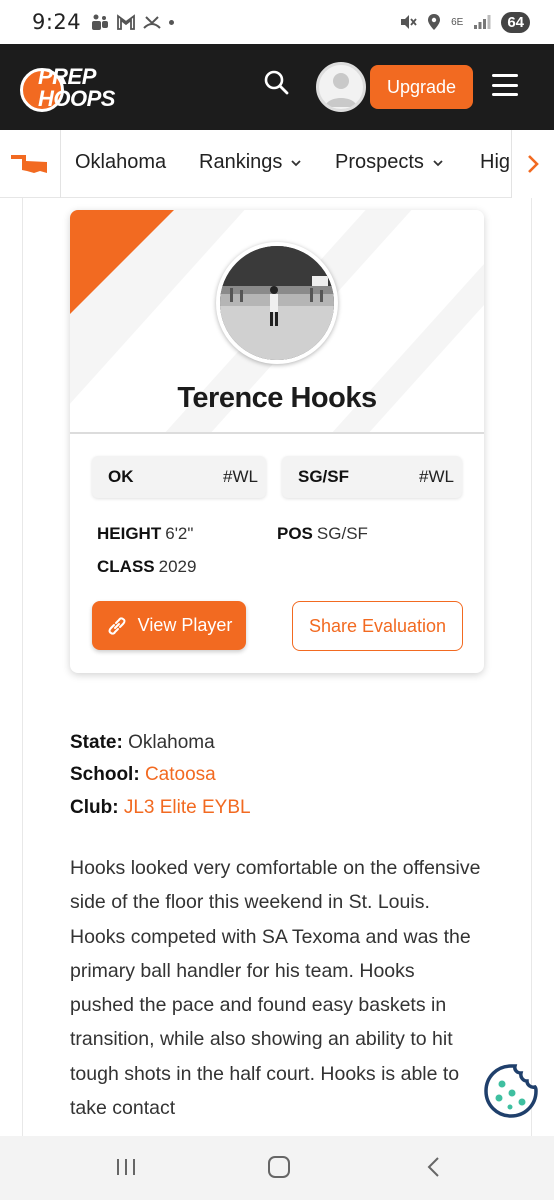 The image size is (554, 1200). What do you see at coordinates (409, 22) in the screenshot?
I see `mute-icon` at bounding box center [409, 22].